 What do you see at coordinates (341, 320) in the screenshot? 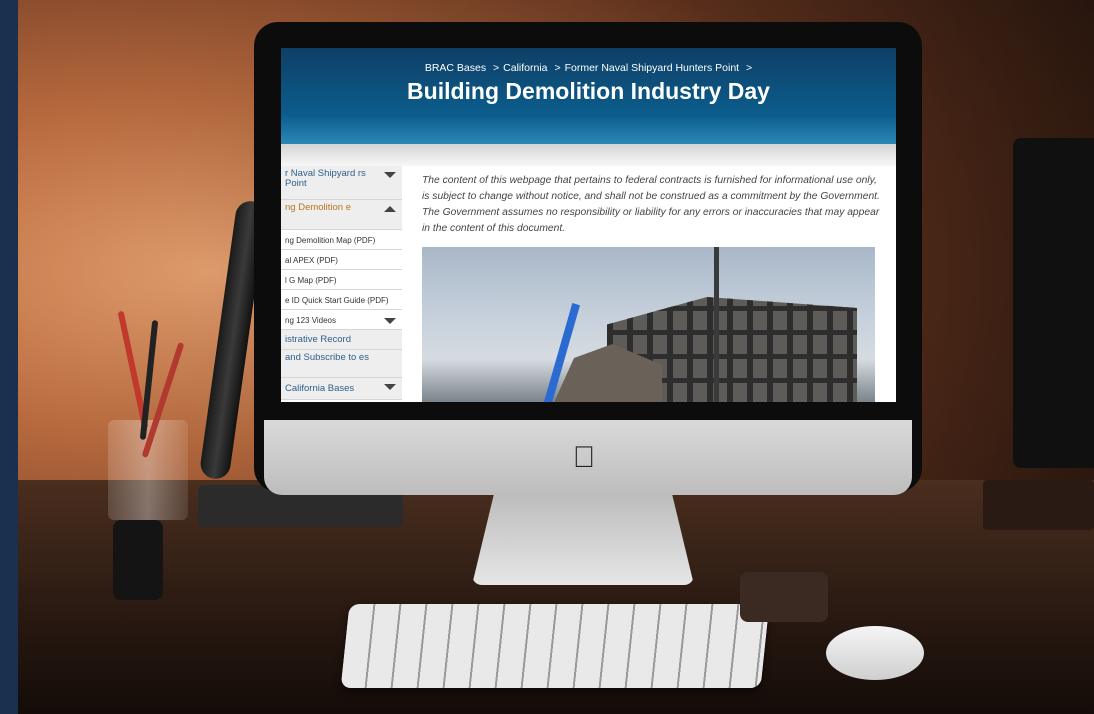
I see `sidebar-subitem-videos: ng 123 Videos` at bounding box center [341, 320].